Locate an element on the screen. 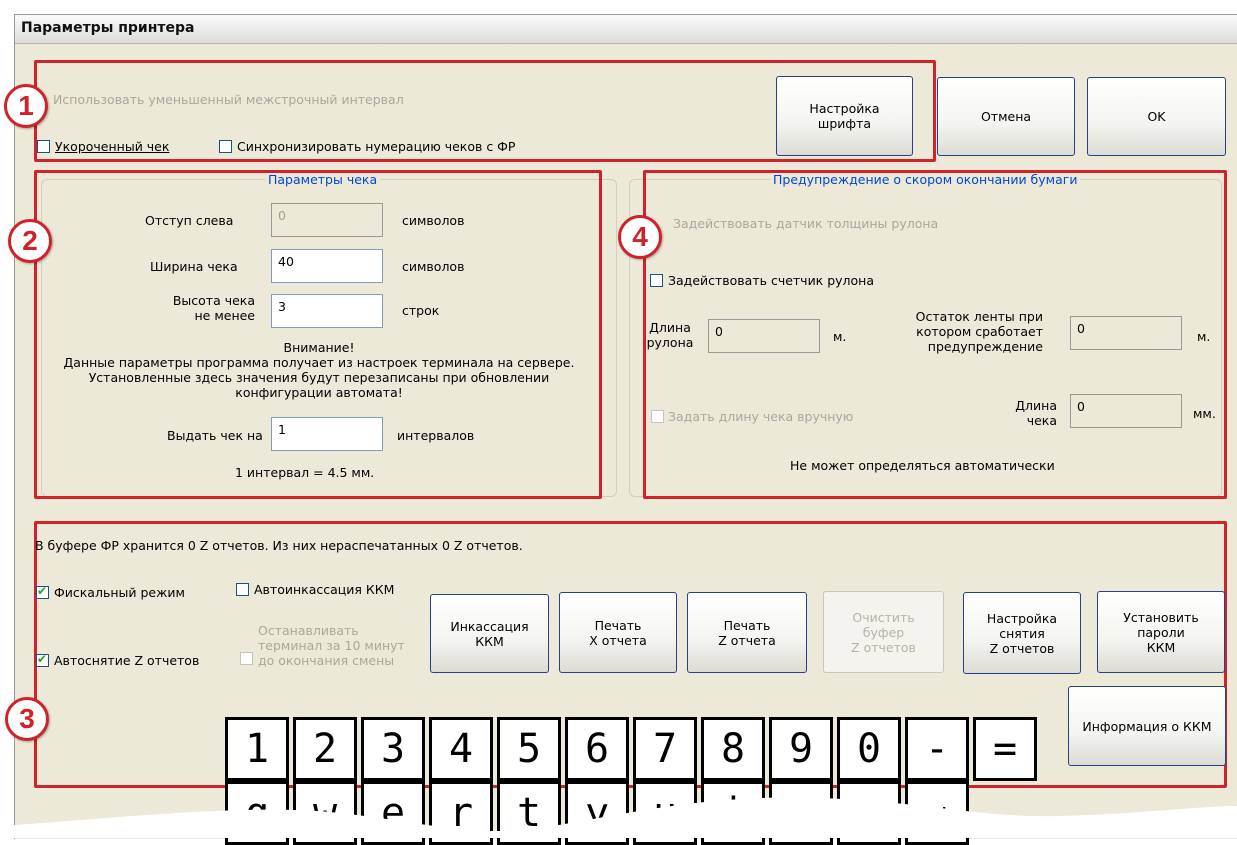  key: 3 is located at coordinates (393, 749).